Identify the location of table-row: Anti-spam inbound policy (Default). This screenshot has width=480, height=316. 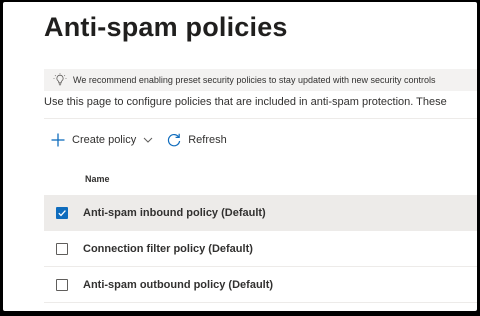
(260, 213).